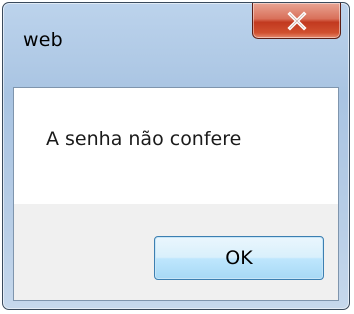 The width and height of the screenshot is (354, 314). Describe the element at coordinates (43, 40) in the screenshot. I see `window-title: web` at that location.